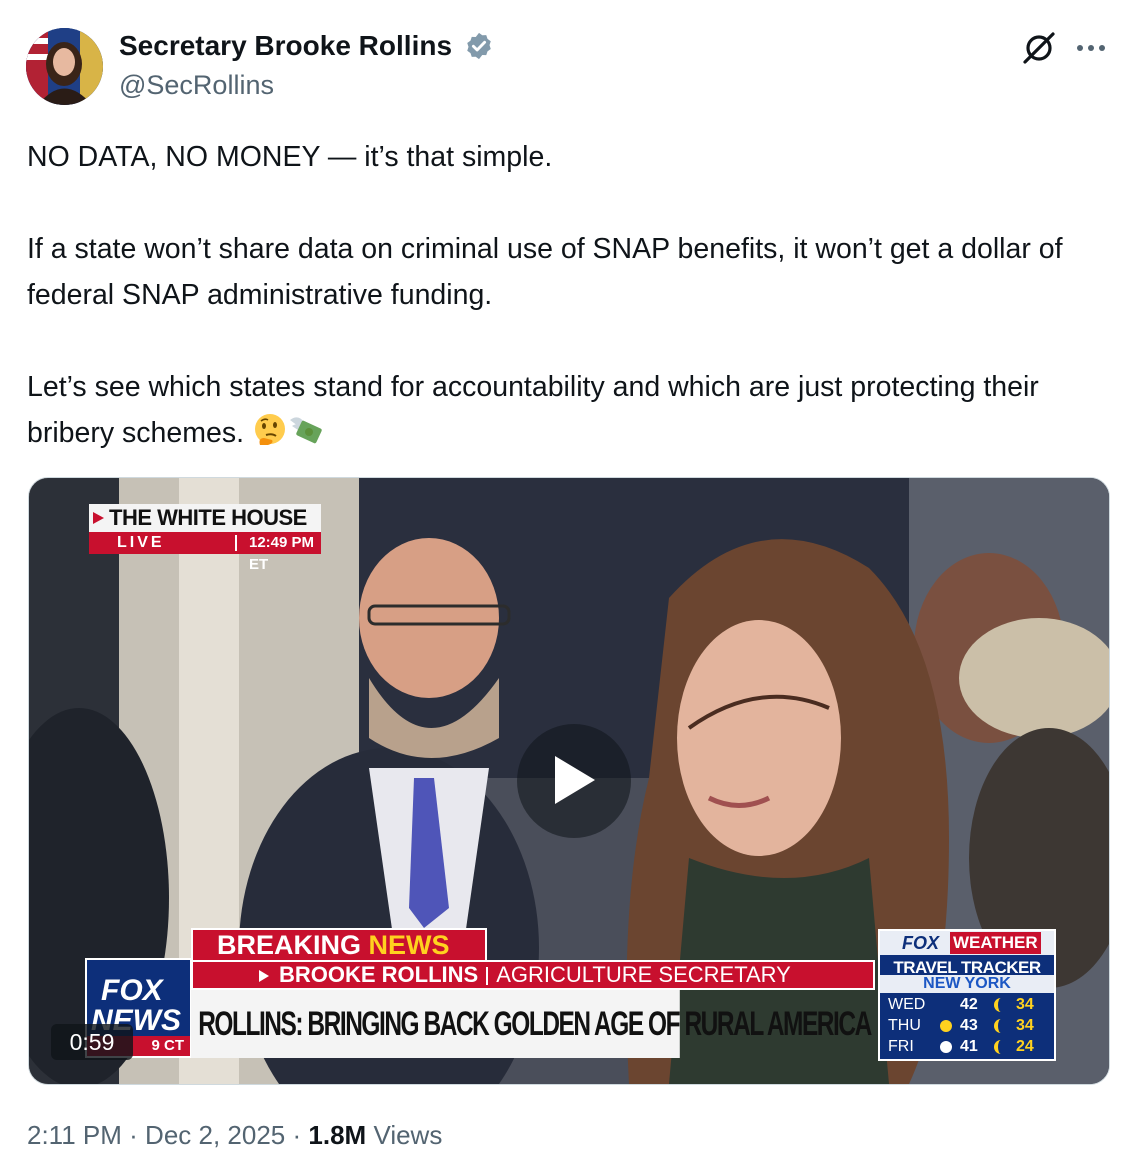 This screenshot has height=1168, width=1136. I want to click on video-duration: 0:59, so click(92, 1042).